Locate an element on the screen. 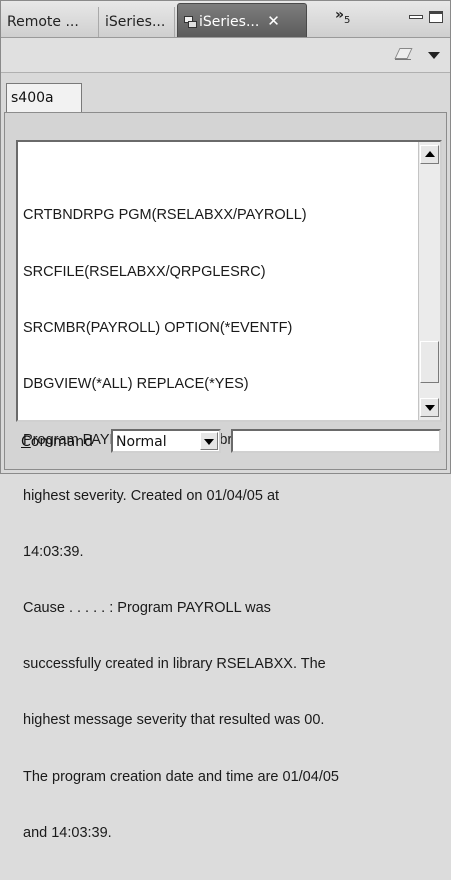 This screenshot has height=880, width=451. vertical-scrollbar is located at coordinates (429, 281).